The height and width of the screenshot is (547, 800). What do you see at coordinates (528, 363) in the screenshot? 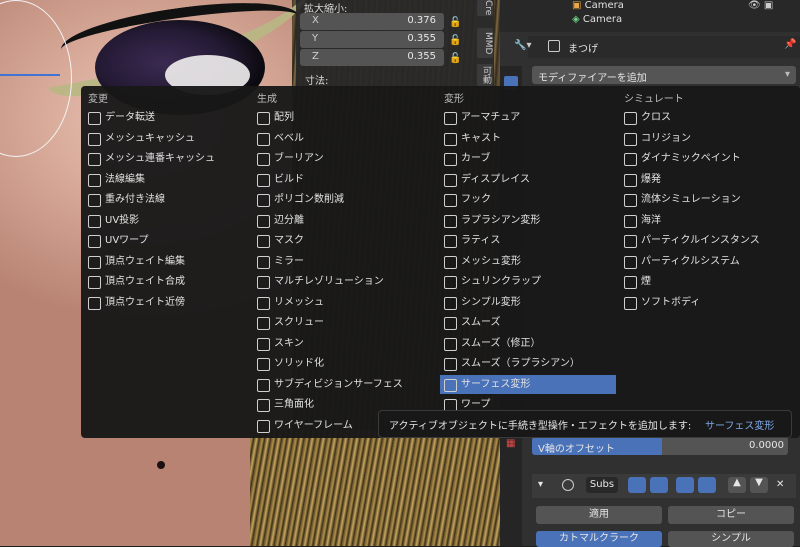
I see `menu-item-smooth-laplacian: スムーズ（ラプラシアン）` at bounding box center [528, 363].